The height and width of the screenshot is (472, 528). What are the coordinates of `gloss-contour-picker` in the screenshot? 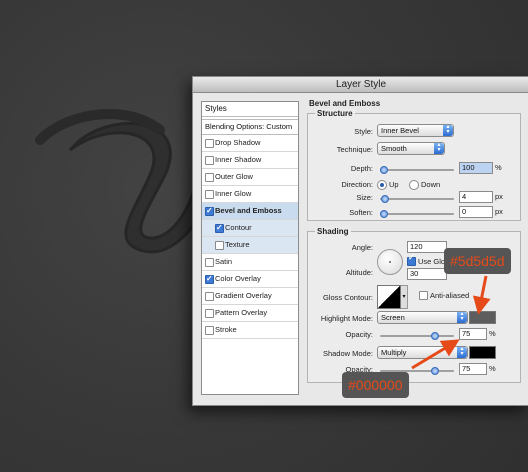 It's located at (389, 297).